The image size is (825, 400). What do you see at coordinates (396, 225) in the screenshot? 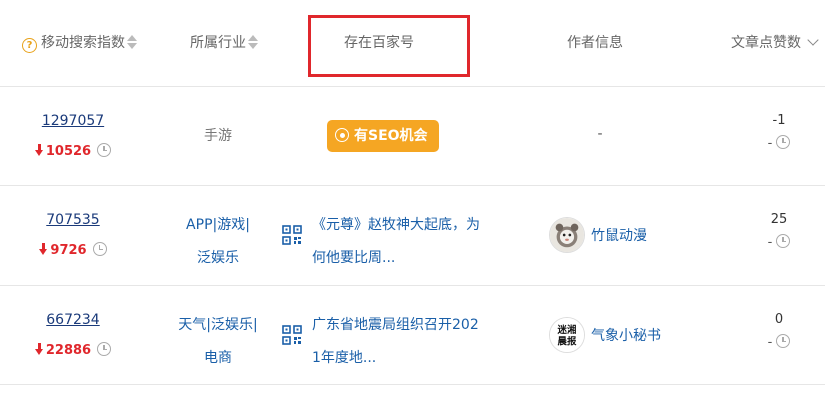
I see `article-title-line: 《元尊》赵牧神大起底，为` at bounding box center [396, 225].